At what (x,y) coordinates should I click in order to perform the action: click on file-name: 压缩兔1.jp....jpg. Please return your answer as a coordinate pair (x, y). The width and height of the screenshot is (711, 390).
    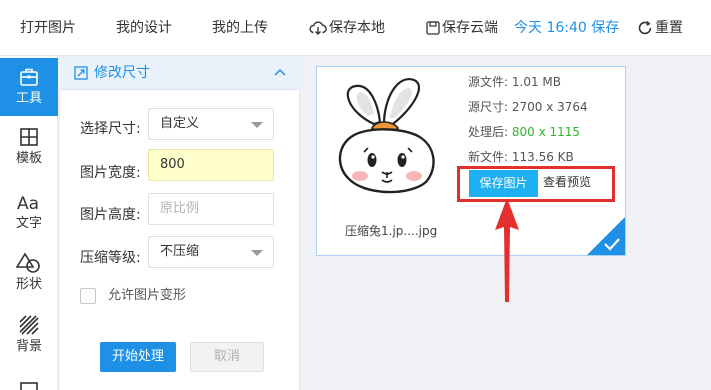
    Looking at the image, I should click on (391, 231).